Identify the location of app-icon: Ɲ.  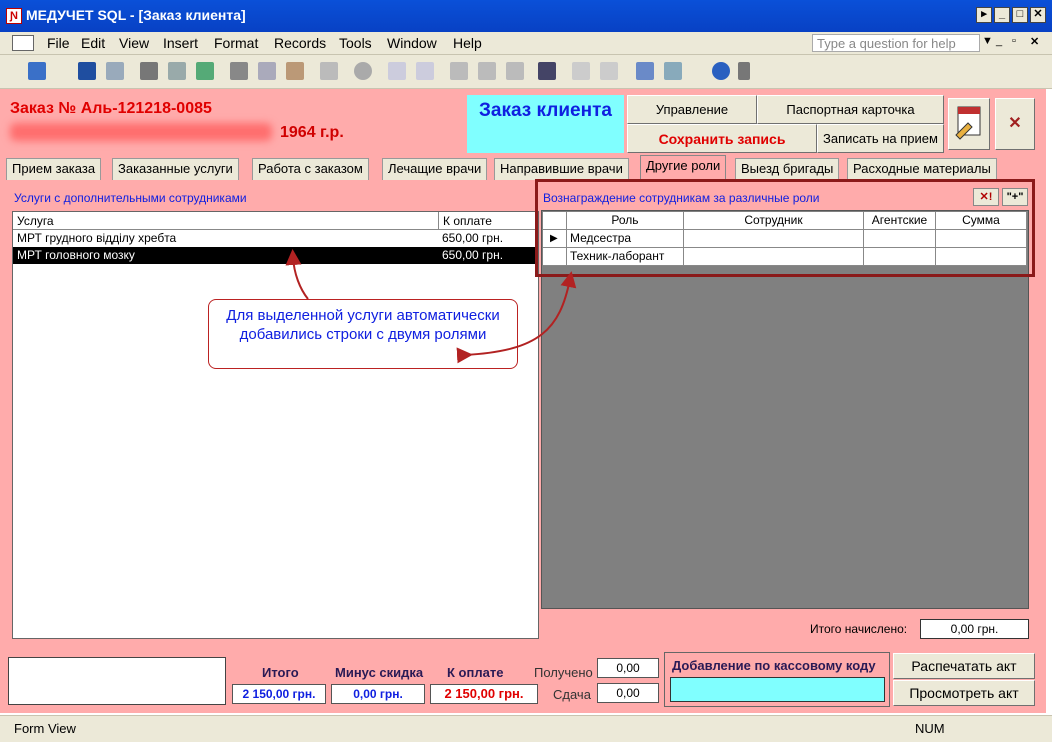
(14, 16).